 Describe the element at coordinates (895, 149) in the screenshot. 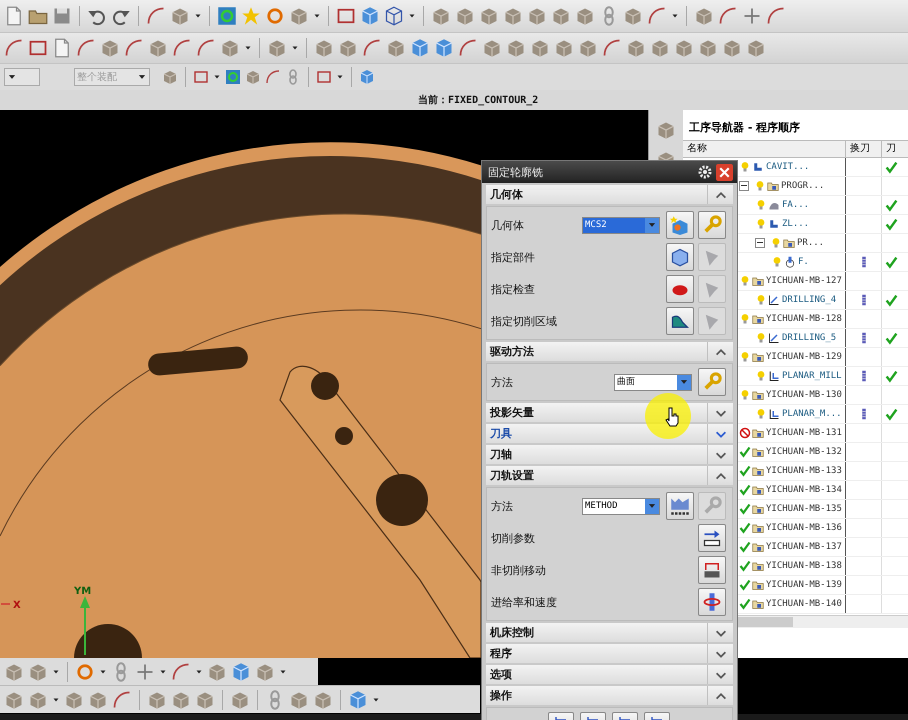

I see `column-header: 刀` at that location.